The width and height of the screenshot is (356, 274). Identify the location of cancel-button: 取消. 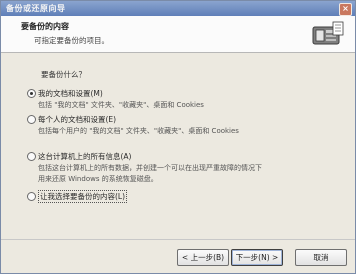
(321, 257).